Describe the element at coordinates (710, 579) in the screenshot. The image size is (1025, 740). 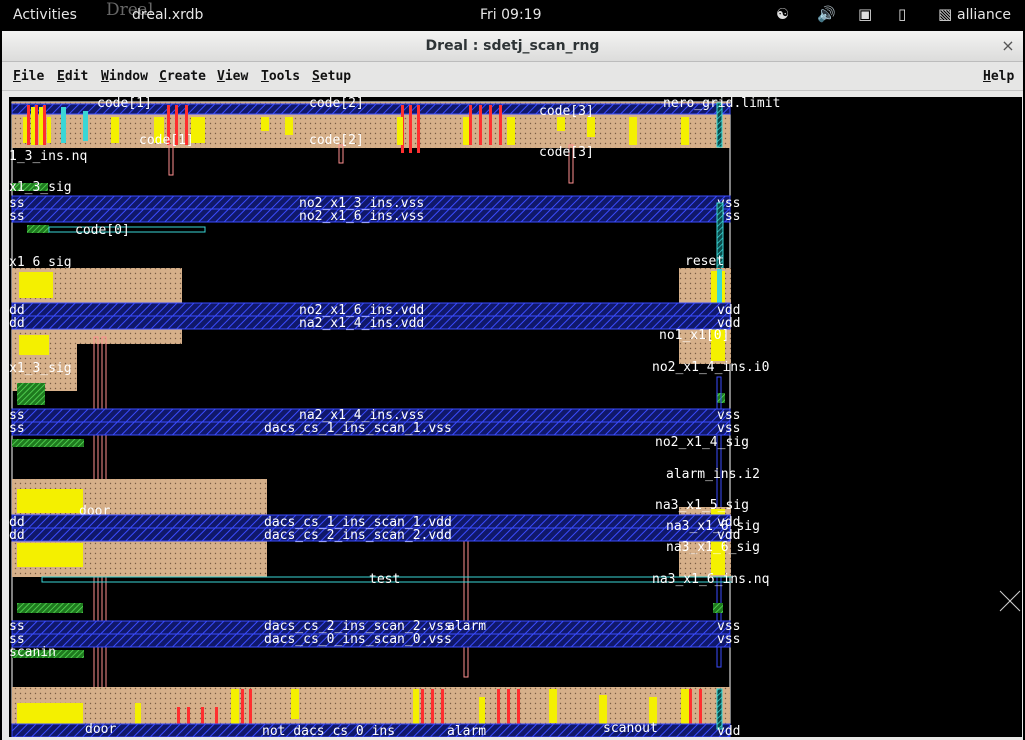
I see `label-na3-nq: na3_x1_6_ins.nq` at that location.